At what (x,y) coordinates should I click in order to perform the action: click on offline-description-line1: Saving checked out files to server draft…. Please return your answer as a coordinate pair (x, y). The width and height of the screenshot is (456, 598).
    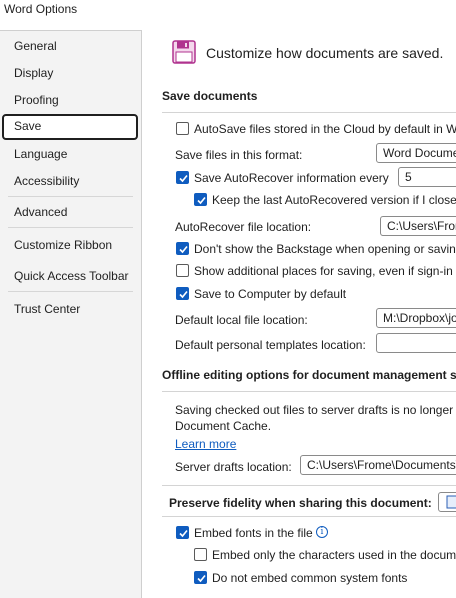
    Looking at the image, I should click on (315, 410).